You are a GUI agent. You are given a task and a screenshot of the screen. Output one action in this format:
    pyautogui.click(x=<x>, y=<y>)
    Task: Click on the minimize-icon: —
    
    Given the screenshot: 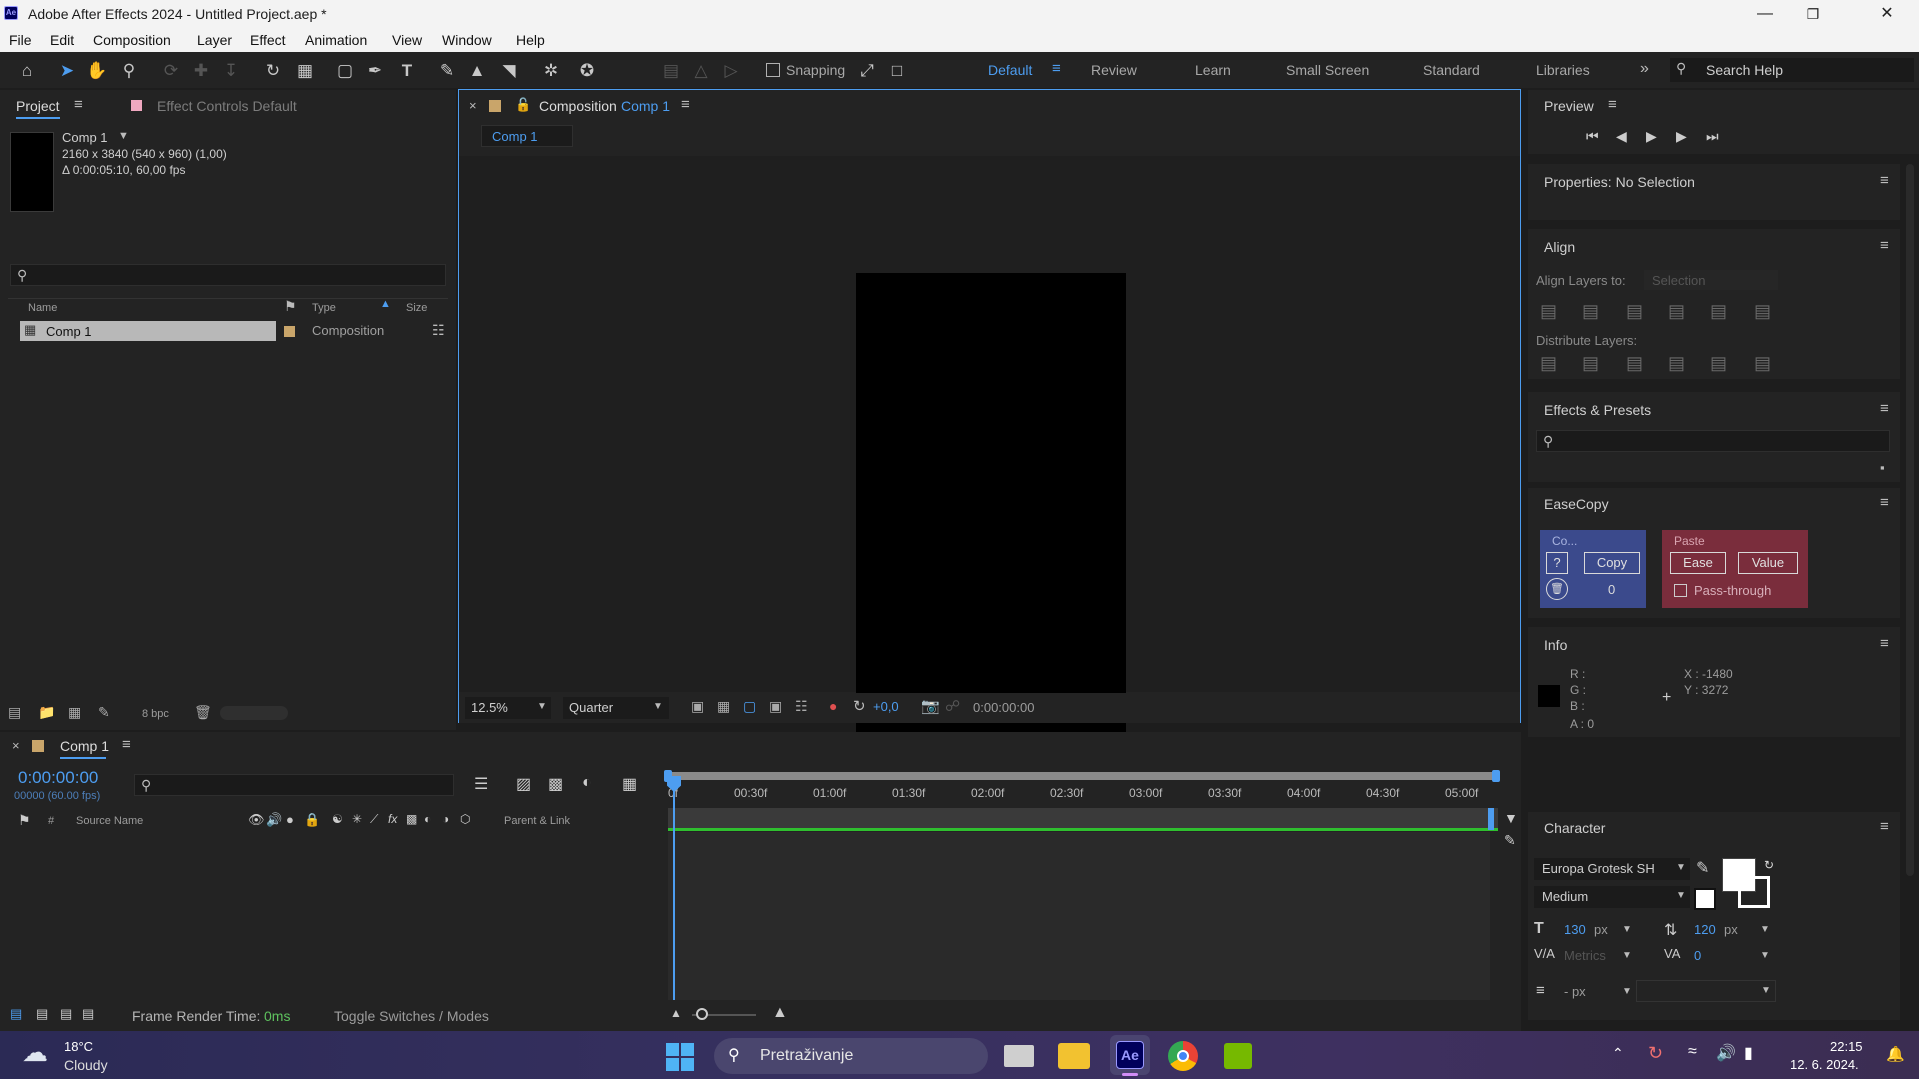 What is the action you would take?
    pyautogui.click(x=1765, y=14)
    